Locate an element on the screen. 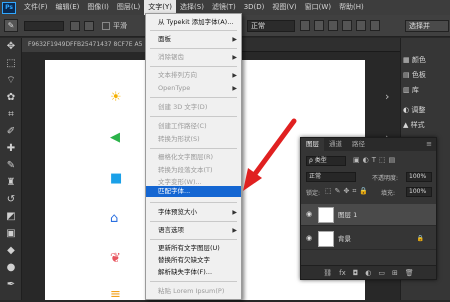 This screenshot has width=450, height=302. menu-item-text-orientation: 文本排列方向 ▶ is located at coordinates (193, 75).